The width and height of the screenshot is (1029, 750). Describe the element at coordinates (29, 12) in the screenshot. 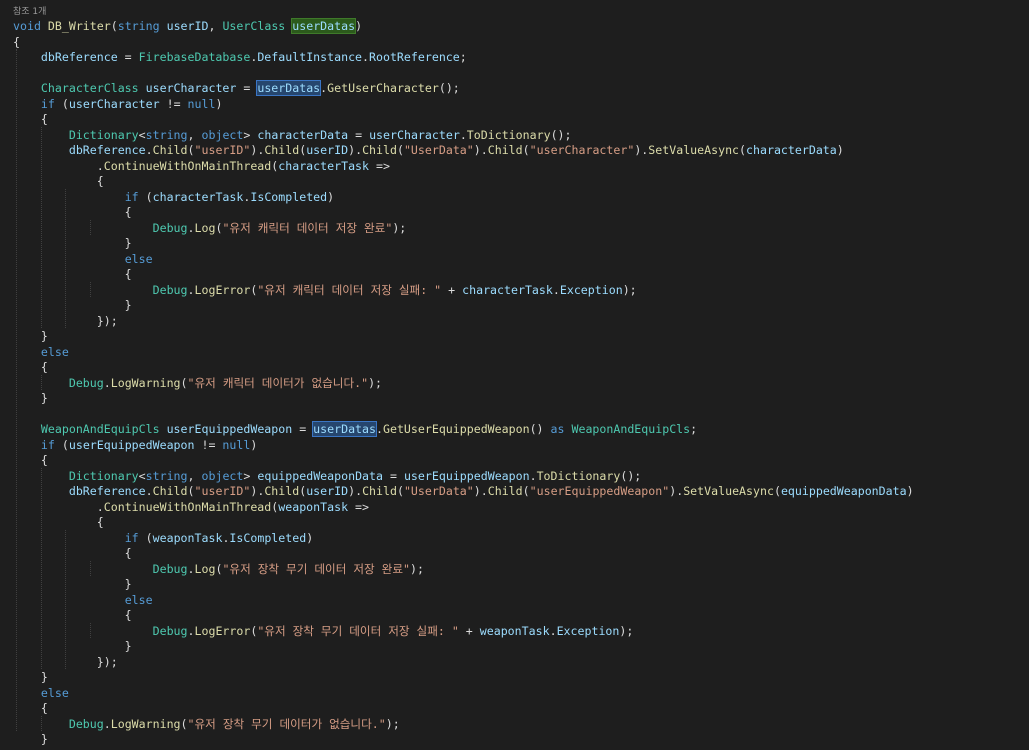

I see `codelens-references: 참조 1개` at that location.